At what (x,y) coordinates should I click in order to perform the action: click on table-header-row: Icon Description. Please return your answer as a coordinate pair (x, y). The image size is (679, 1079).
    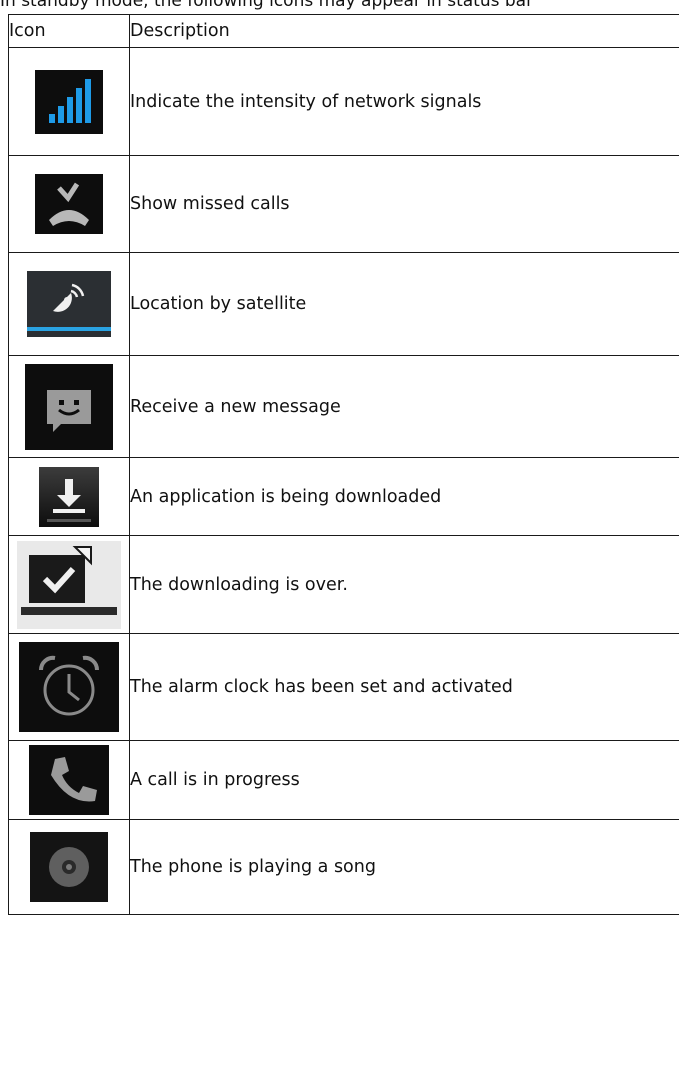
    Looking at the image, I should click on (343, 31).